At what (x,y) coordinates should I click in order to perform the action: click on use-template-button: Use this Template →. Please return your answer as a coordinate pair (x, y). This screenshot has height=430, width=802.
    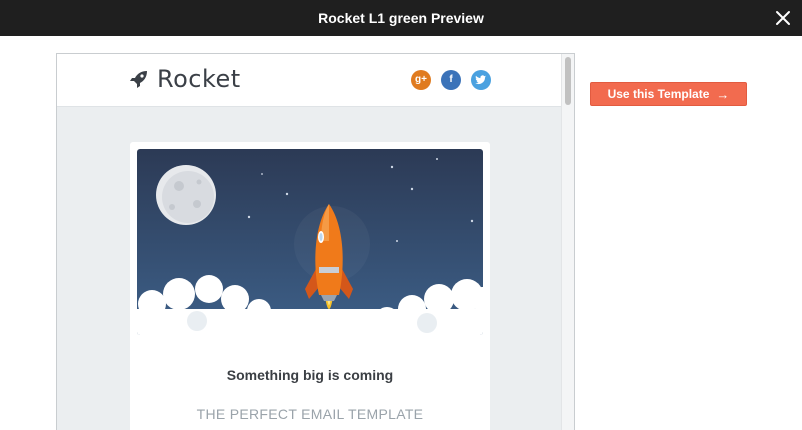
    Looking at the image, I should click on (668, 94).